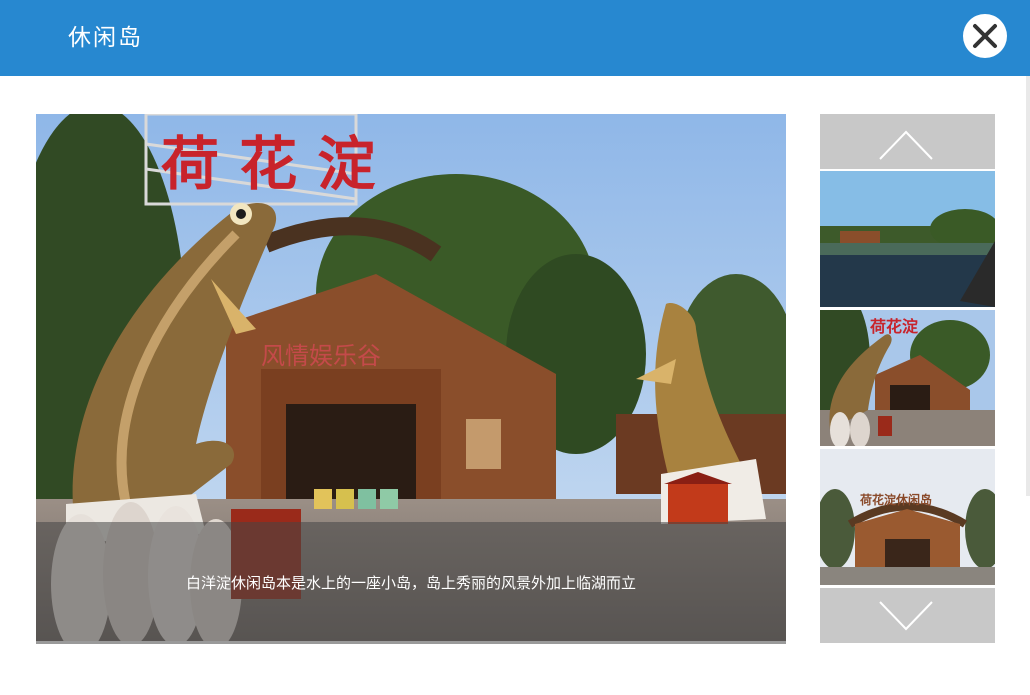 Image resolution: width=1030 pixels, height=695 pixels. I want to click on thumbnail-fish-gate-image: 荷花淀, so click(907, 378).